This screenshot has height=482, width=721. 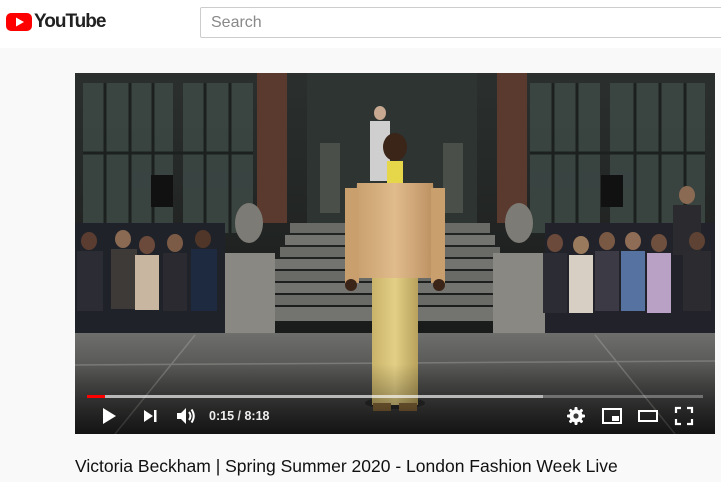 What do you see at coordinates (222, 416) in the screenshot?
I see `current-time: 0:15` at bounding box center [222, 416].